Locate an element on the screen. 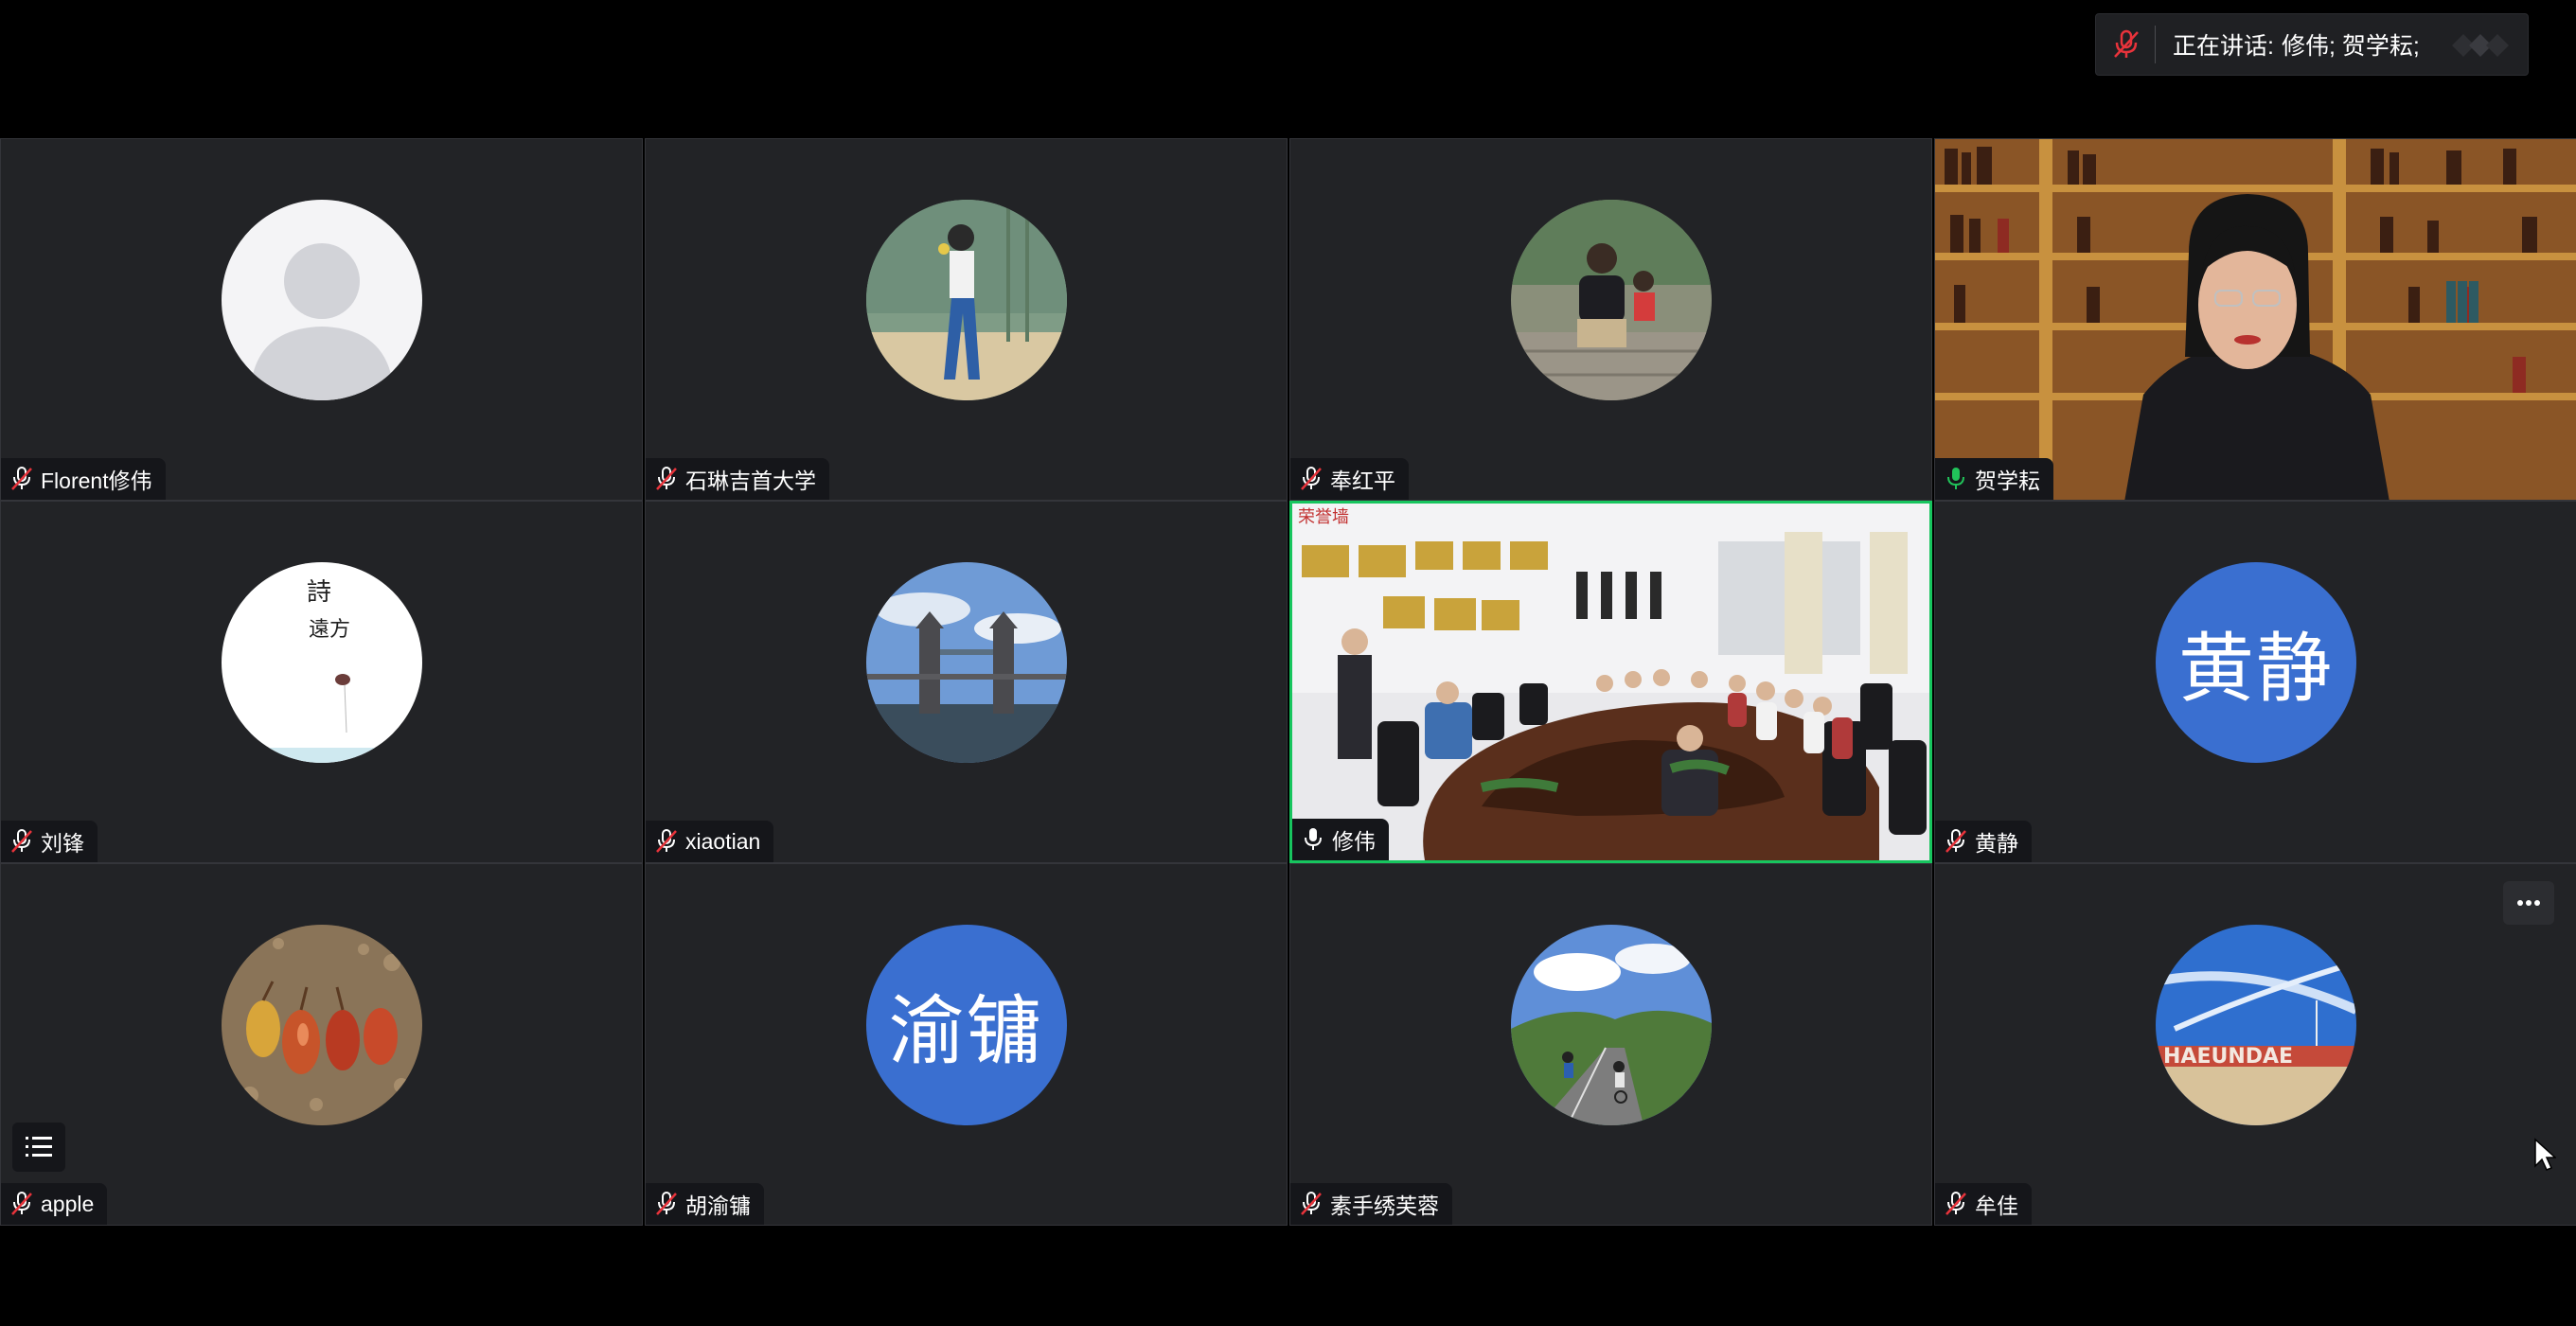  initials-avatar: 黄静 is located at coordinates (2256, 662).